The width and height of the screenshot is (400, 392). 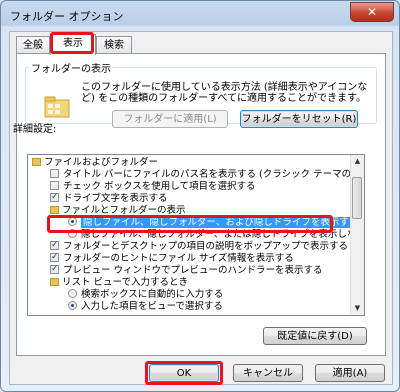 What do you see at coordinates (315, 336) in the screenshot?
I see `restore-defaults-button: 既定値に戻す(D)` at bounding box center [315, 336].